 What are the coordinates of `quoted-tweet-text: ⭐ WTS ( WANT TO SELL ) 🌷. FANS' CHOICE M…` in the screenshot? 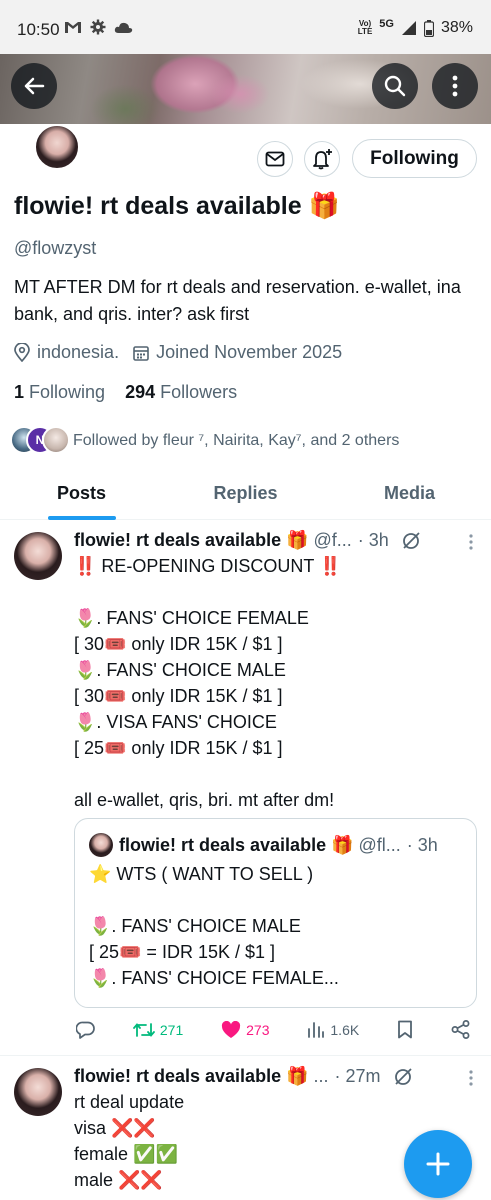 It's located at (214, 926).